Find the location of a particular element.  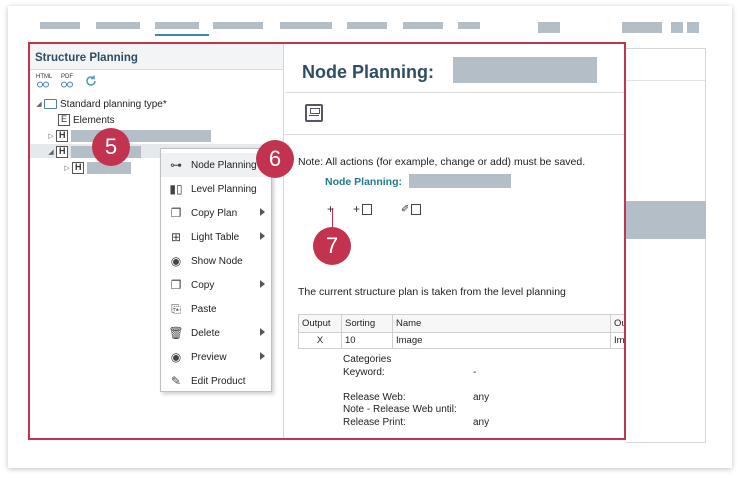

header-button-placeholder is located at coordinates (642, 27).